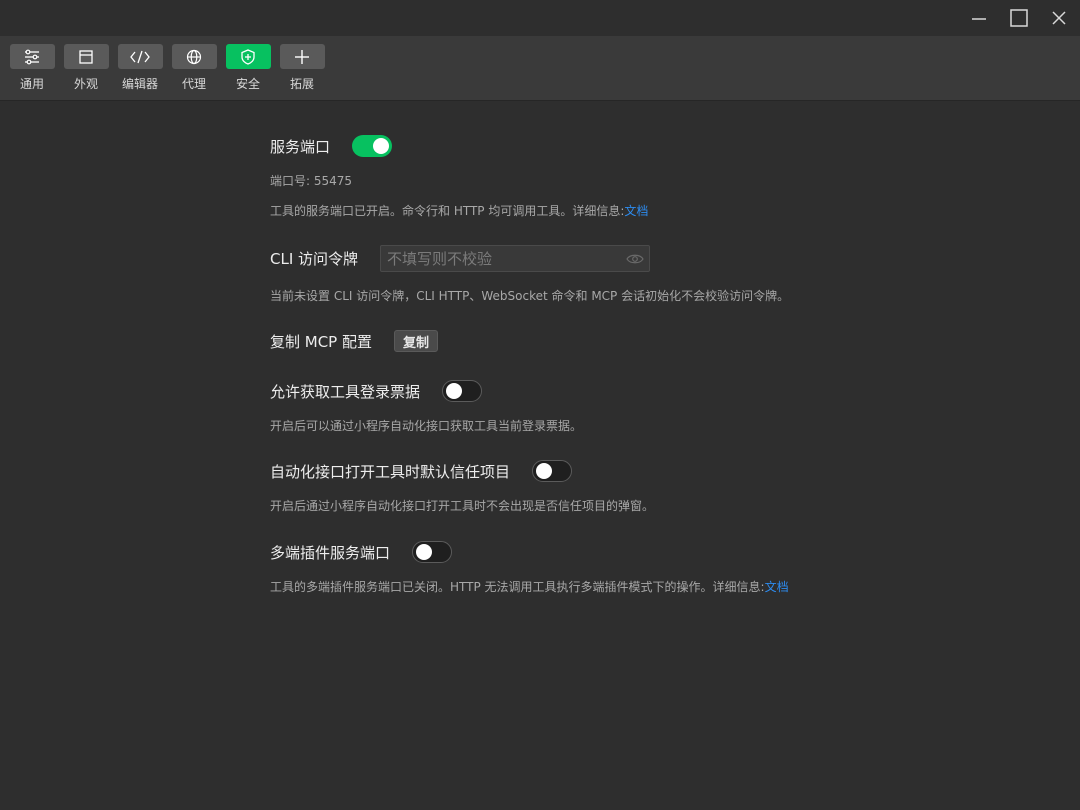 The width and height of the screenshot is (1080, 810). I want to click on tab-proxy: 代理, so click(194, 68).